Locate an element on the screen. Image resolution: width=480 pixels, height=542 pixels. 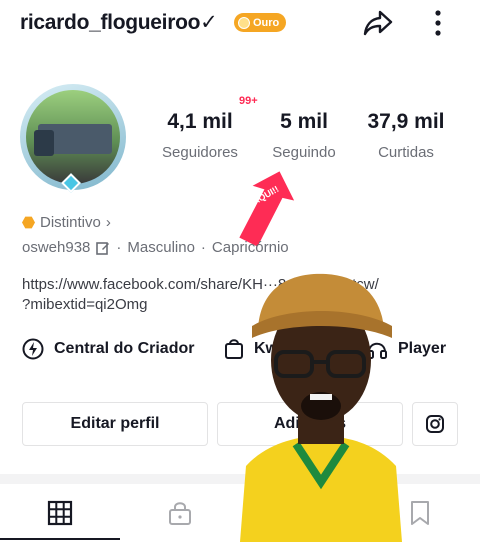
profile-avatar is located at coordinates (73, 137).